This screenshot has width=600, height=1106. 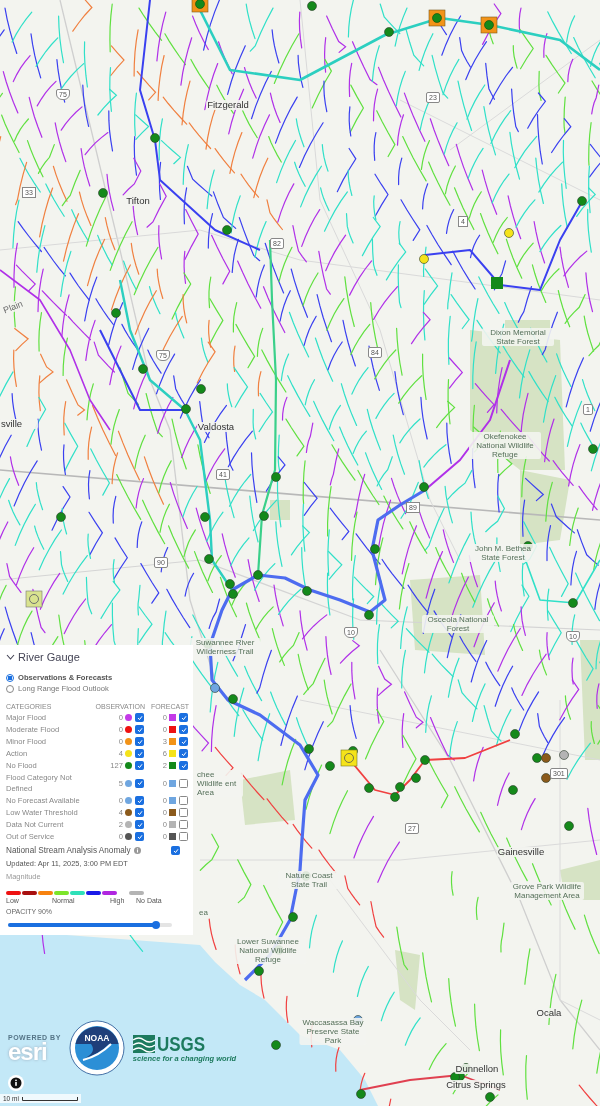 I want to click on place-label: Dunnellon, so click(x=477, y=1069).